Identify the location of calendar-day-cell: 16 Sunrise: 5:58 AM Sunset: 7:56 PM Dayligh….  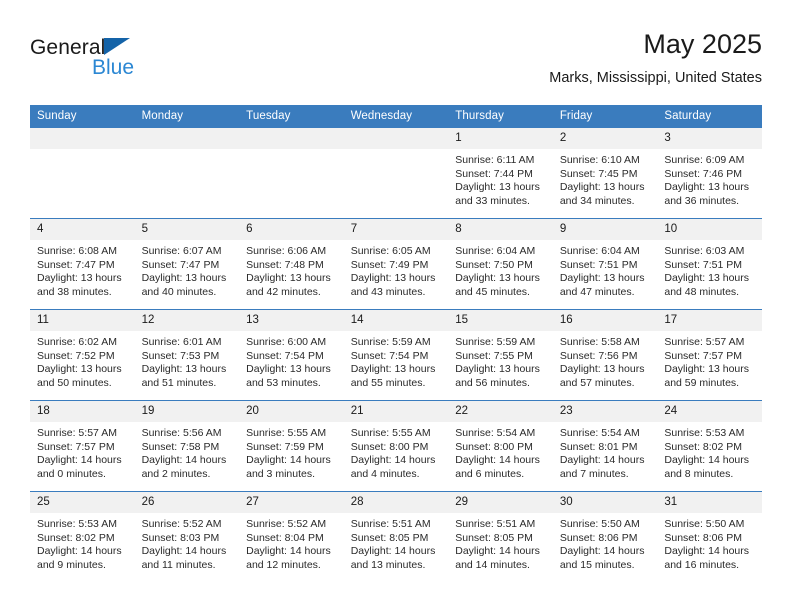
(605, 355).